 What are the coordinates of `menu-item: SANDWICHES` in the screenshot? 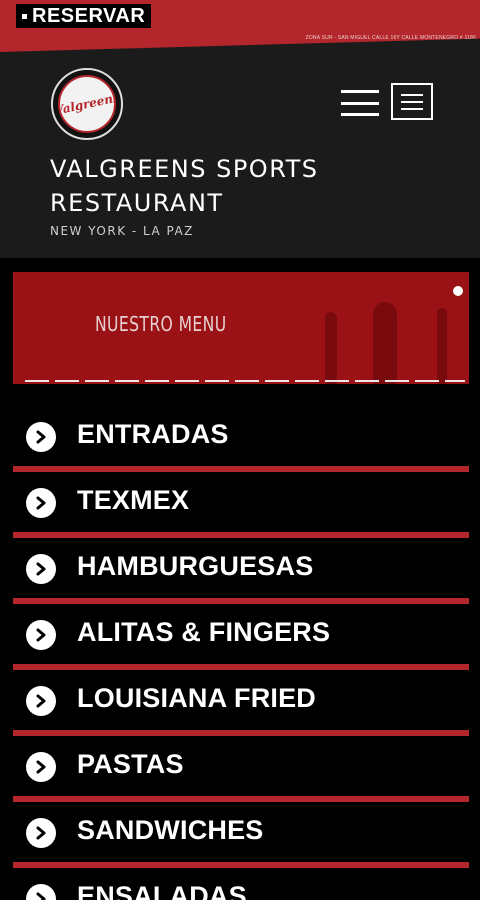 It's located at (241, 835).